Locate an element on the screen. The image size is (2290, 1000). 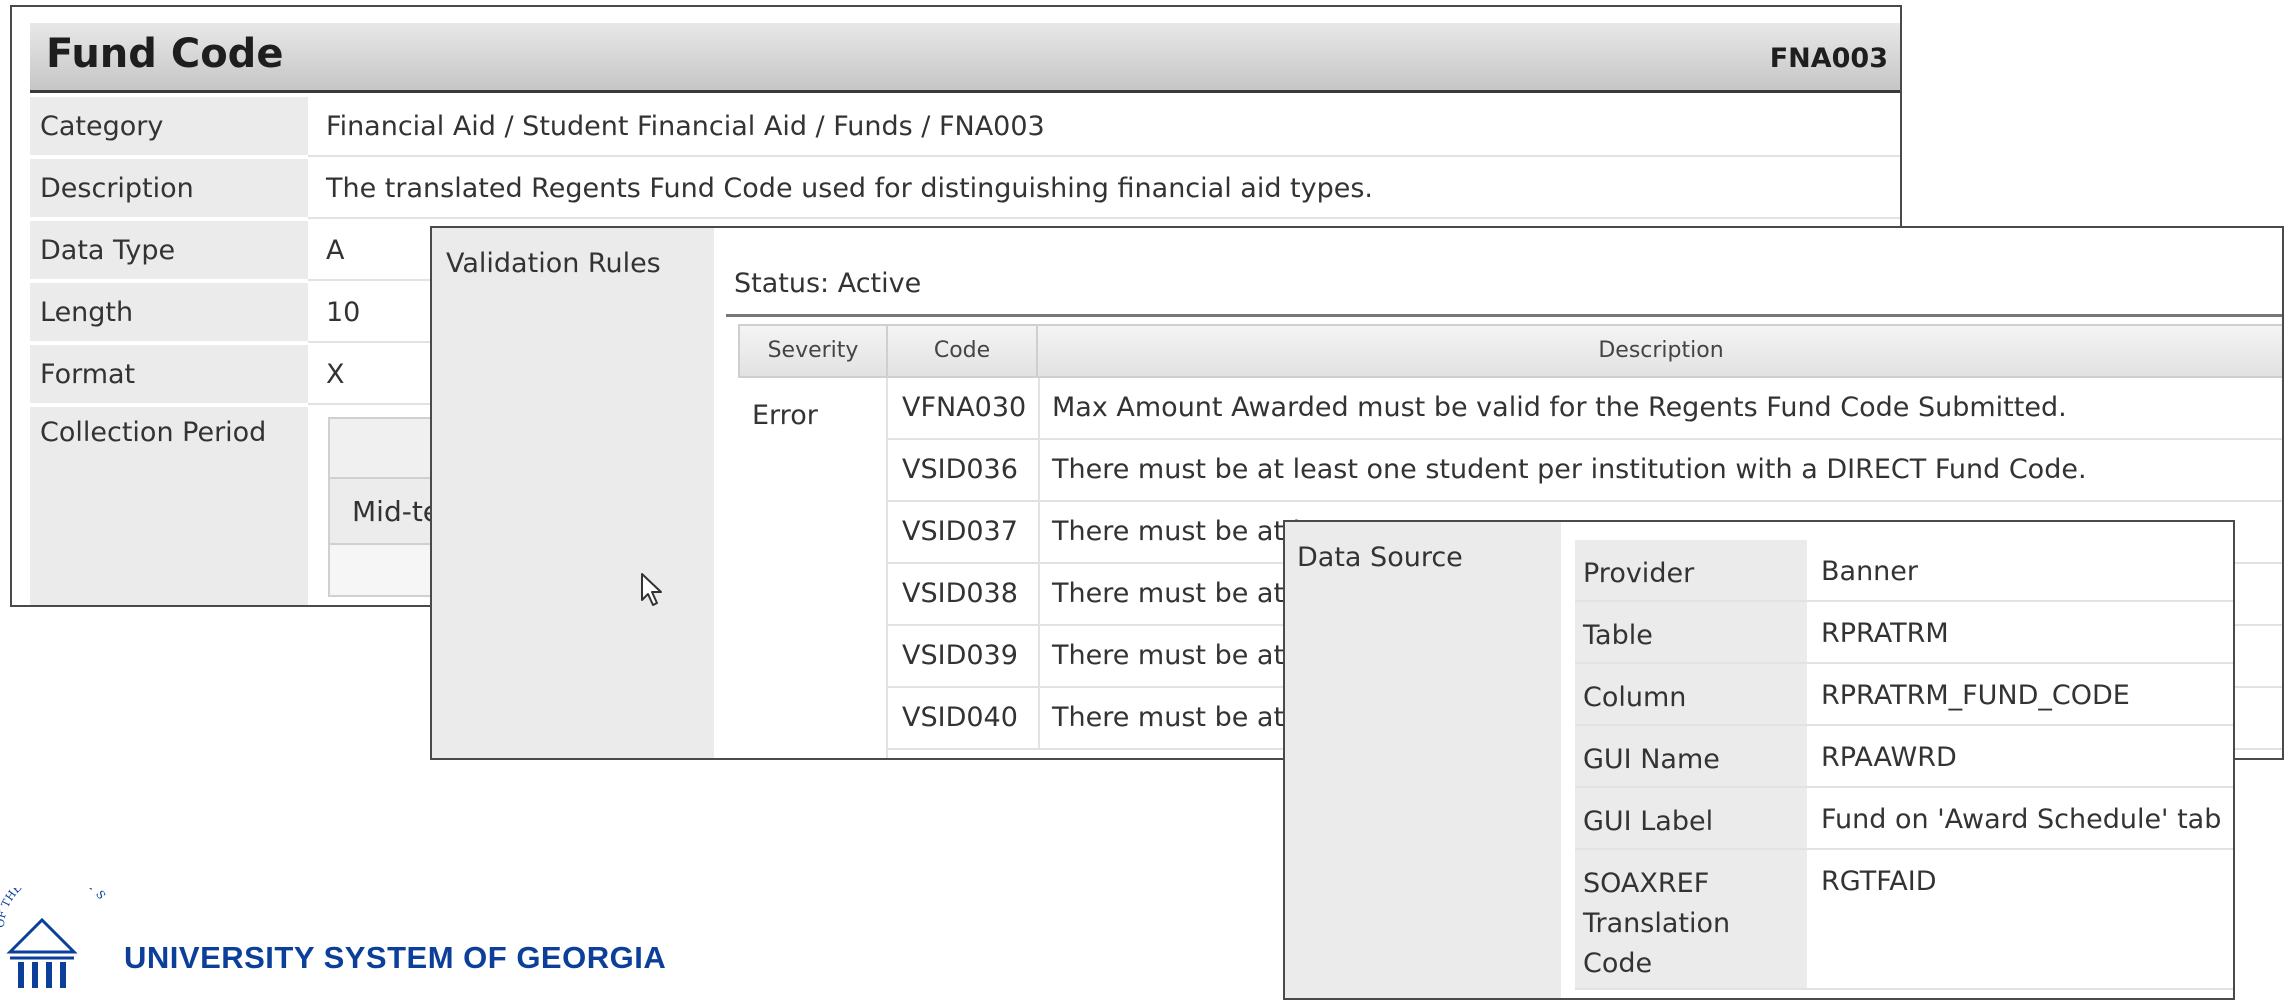
data-source-row-provider: Provider Banner is located at coordinates (1904, 571).